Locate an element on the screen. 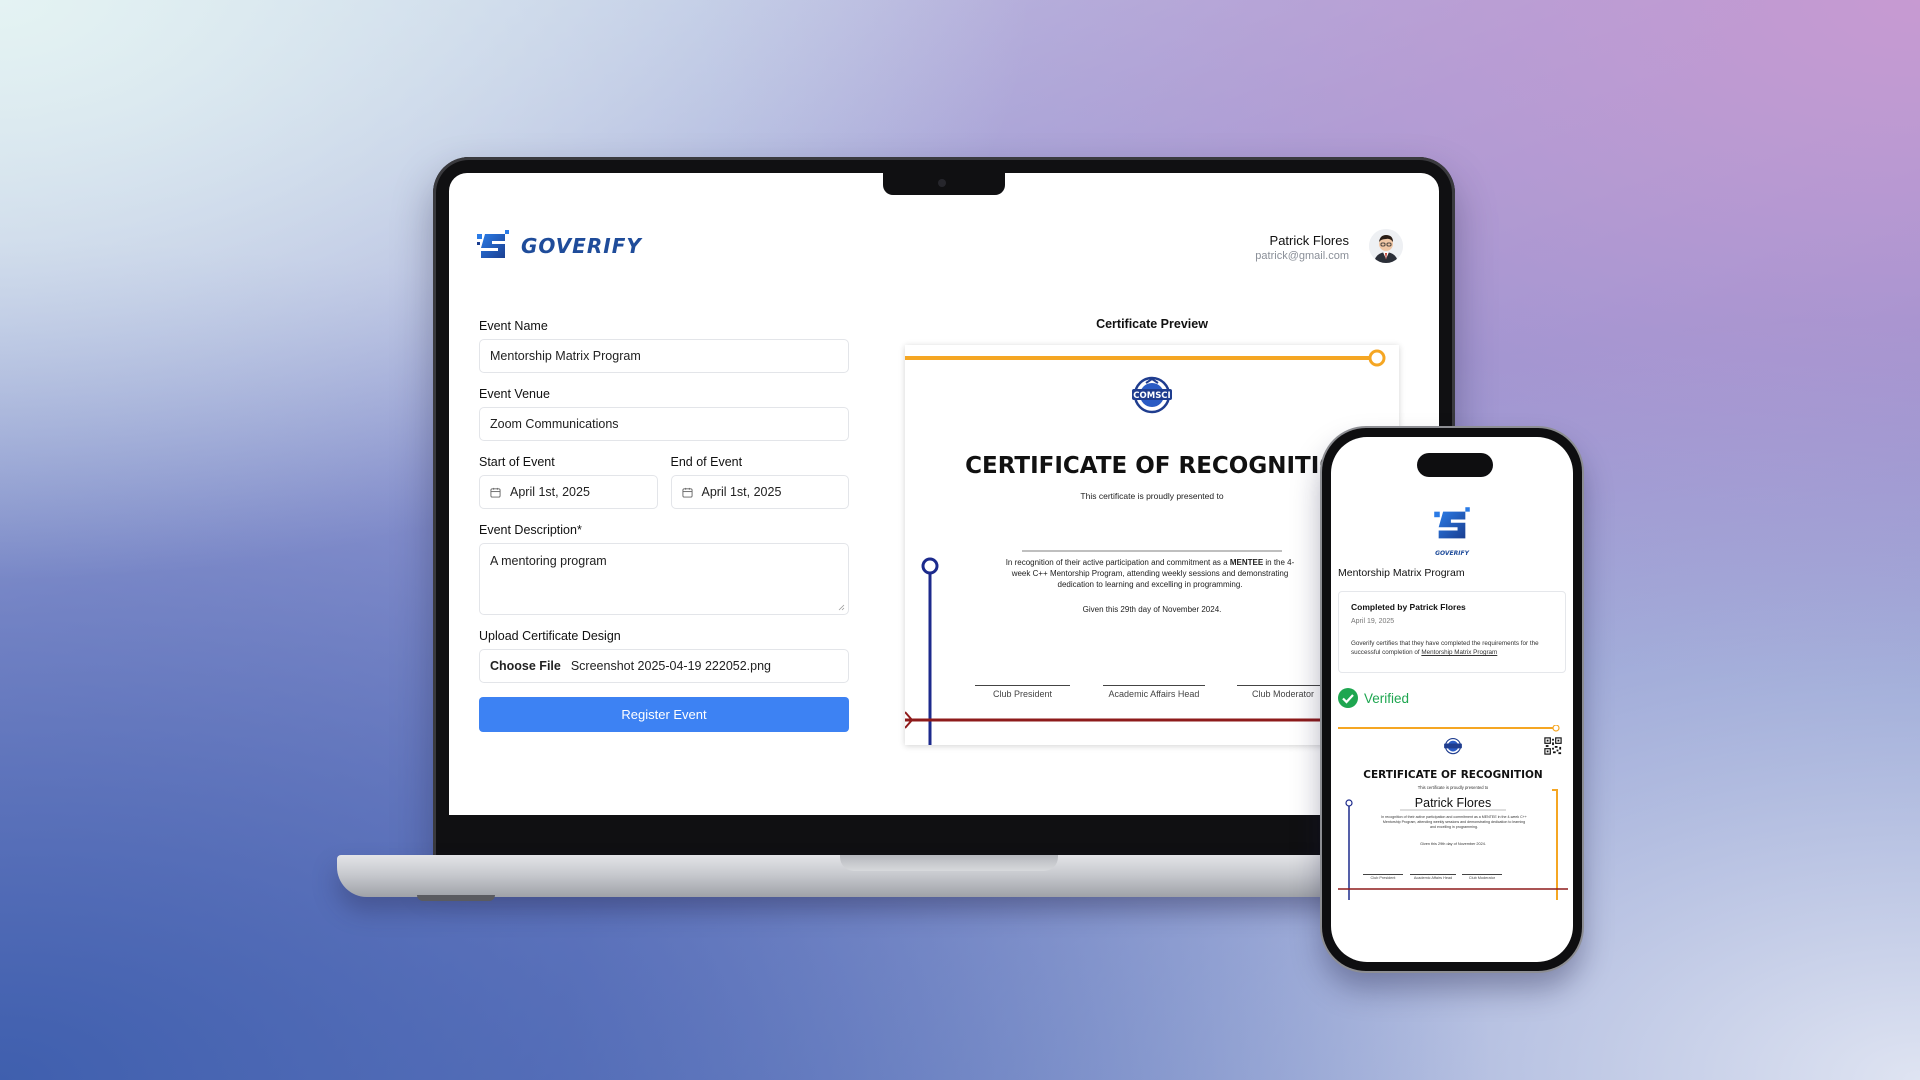  phone-logo-text: GOVERIFY is located at coordinates (1452, 553).